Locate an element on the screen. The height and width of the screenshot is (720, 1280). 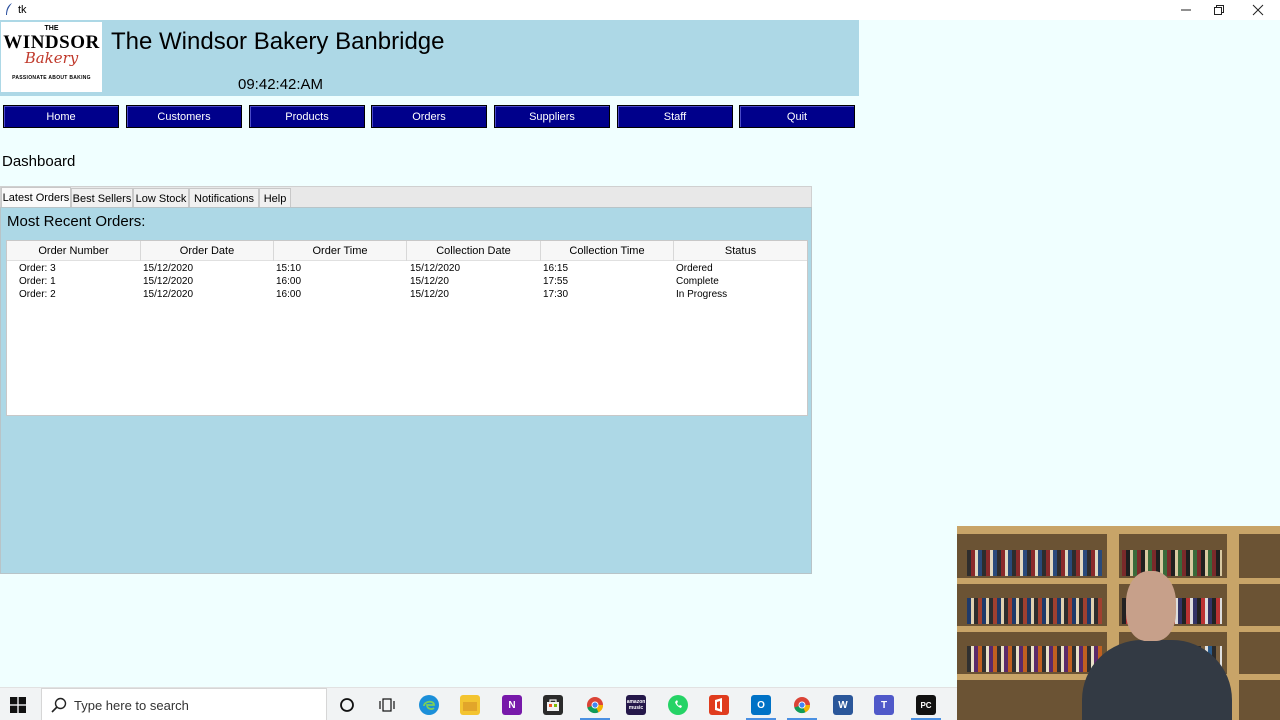
products-button: Products is located at coordinates (307, 116).